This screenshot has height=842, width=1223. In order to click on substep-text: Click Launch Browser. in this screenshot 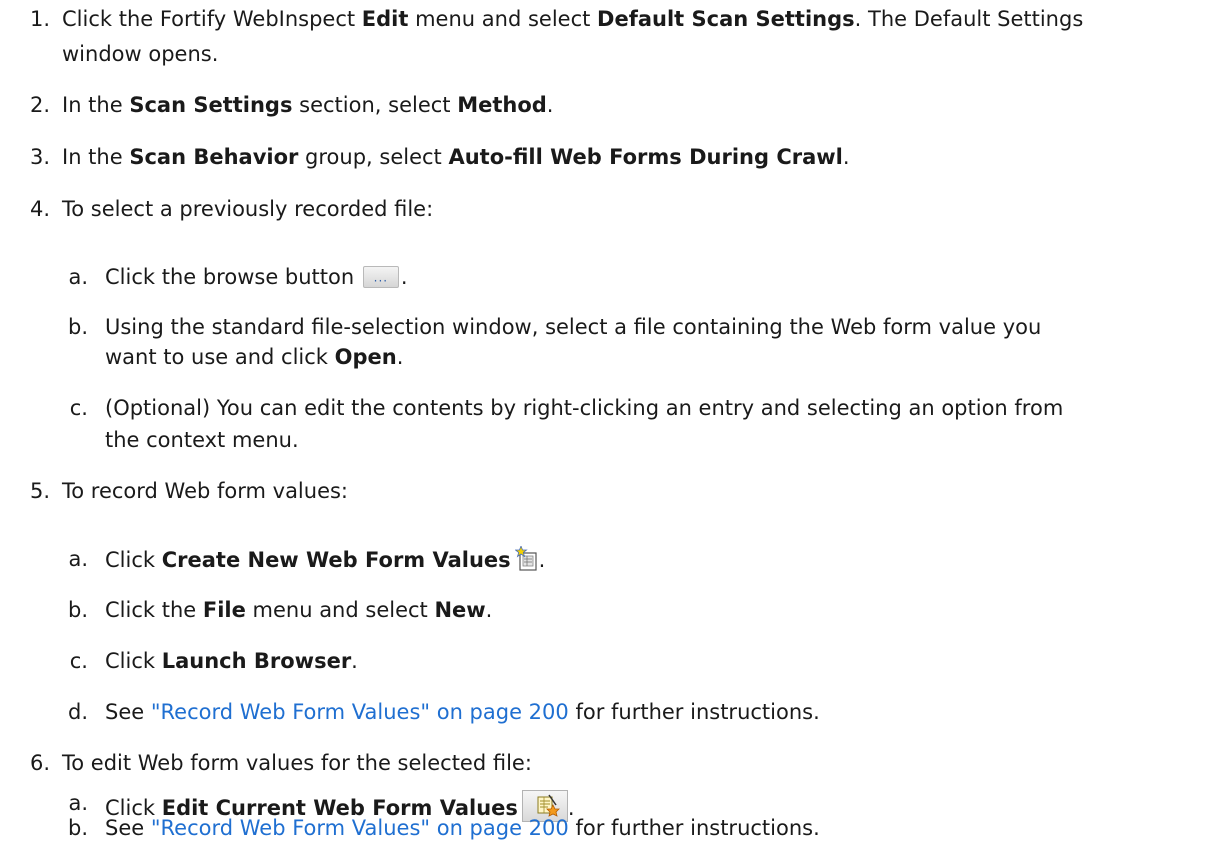, I will do `click(231, 661)`.